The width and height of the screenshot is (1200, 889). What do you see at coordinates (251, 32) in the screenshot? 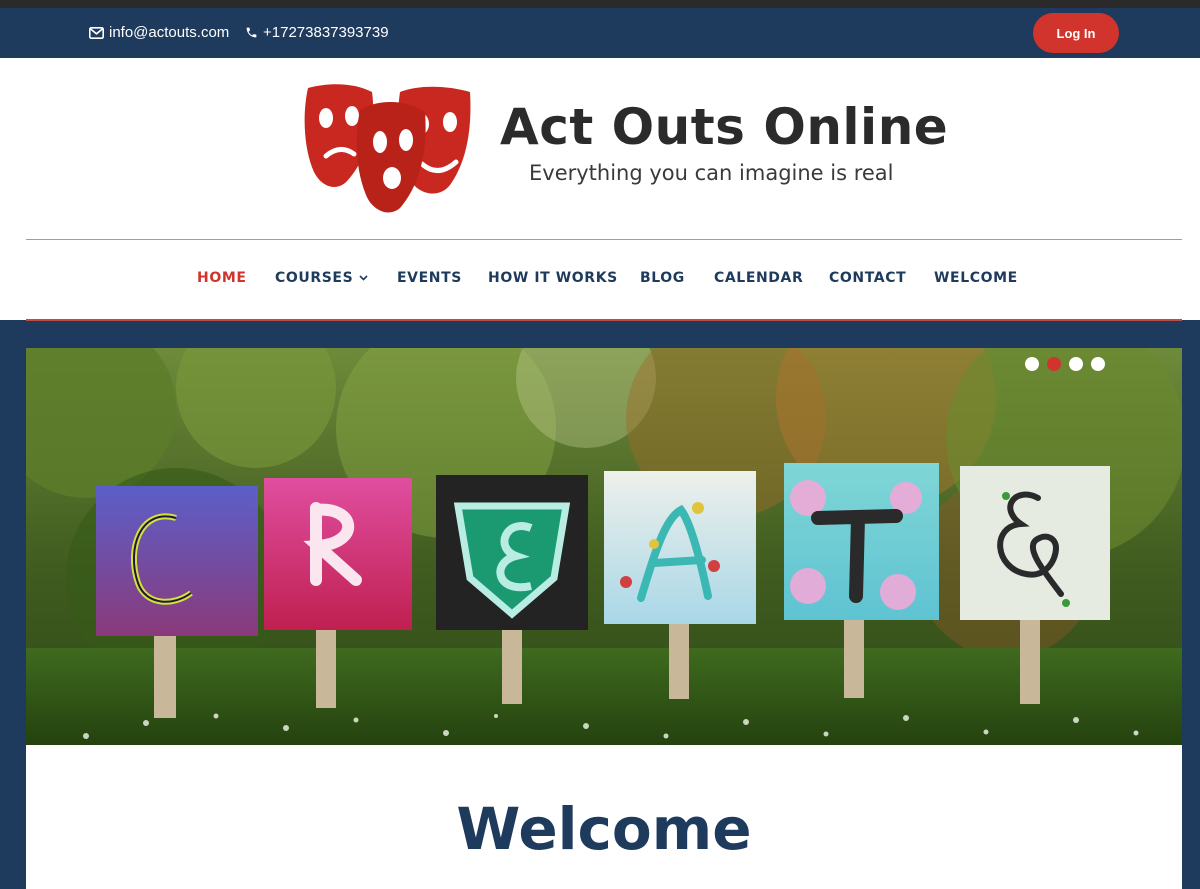
I see `phone-icon` at bounding box center [251, 32].